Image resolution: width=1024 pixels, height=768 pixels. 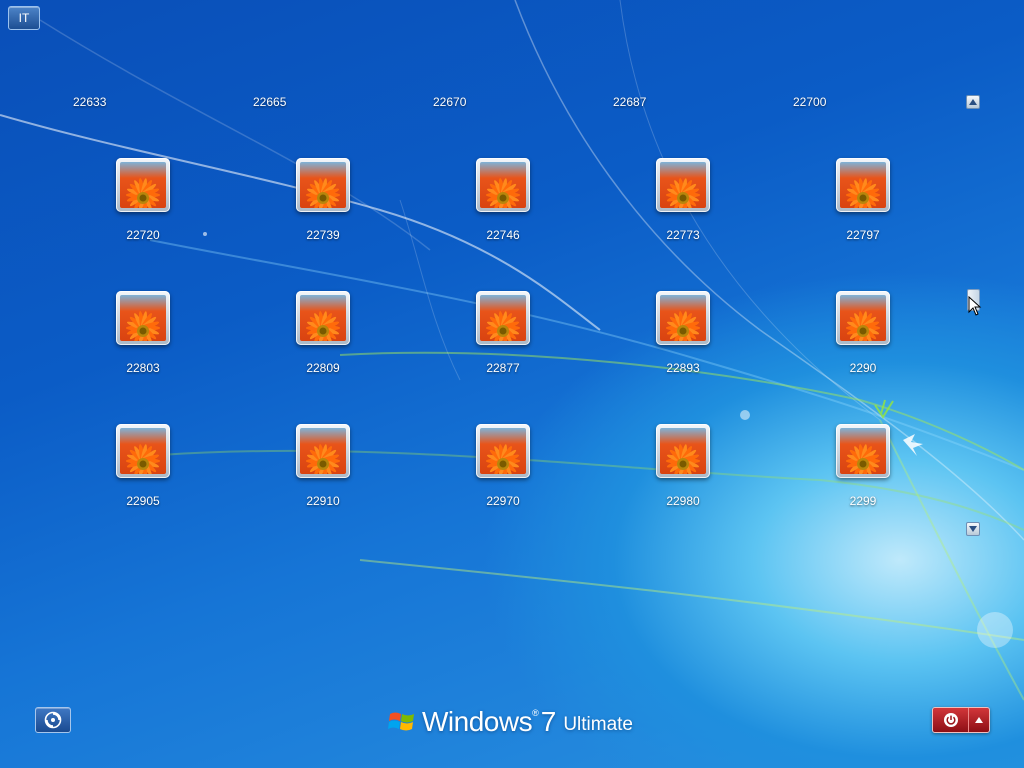 I want to click on scroll-down-button, so click(x=973, y=529).